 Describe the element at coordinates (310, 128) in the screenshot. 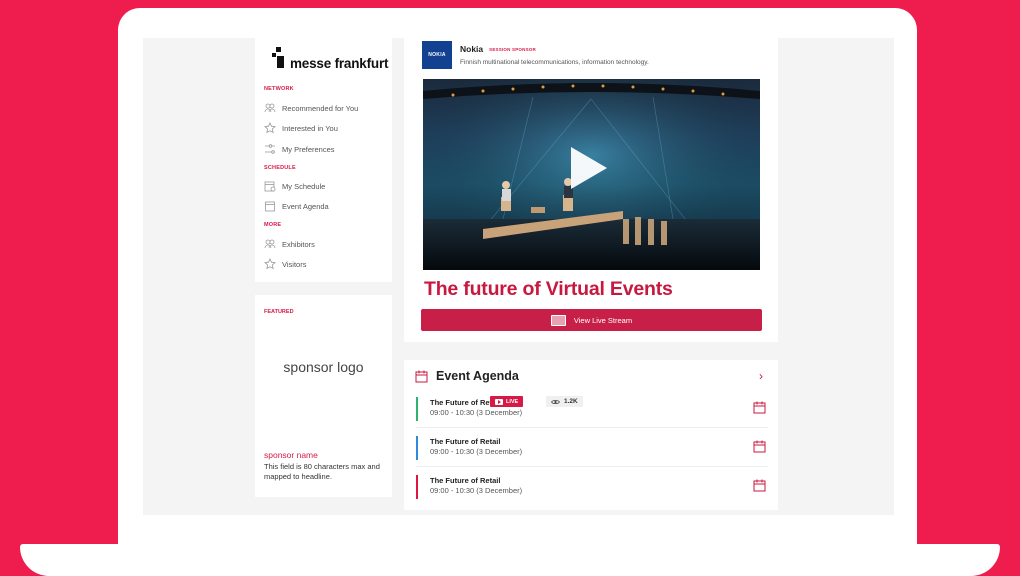

I see `nav-item-label: Interested in You` at that location.